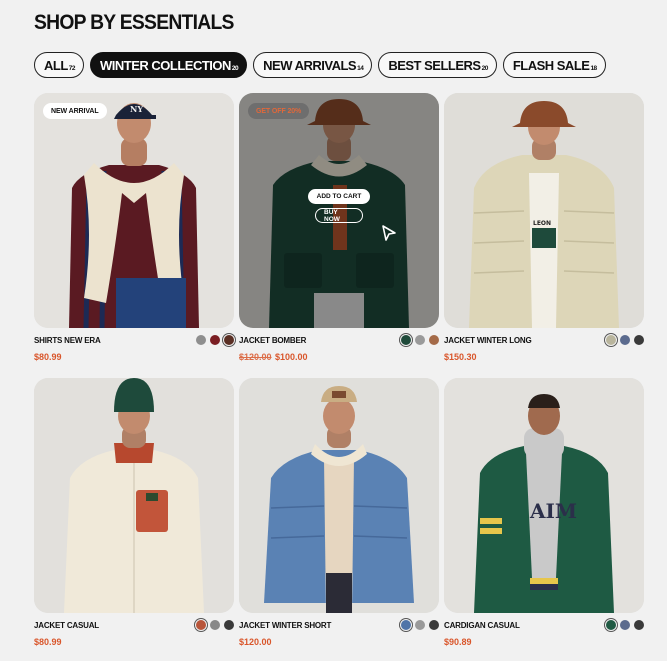  I want to click on filter-label: ALL, so click(56, 65).